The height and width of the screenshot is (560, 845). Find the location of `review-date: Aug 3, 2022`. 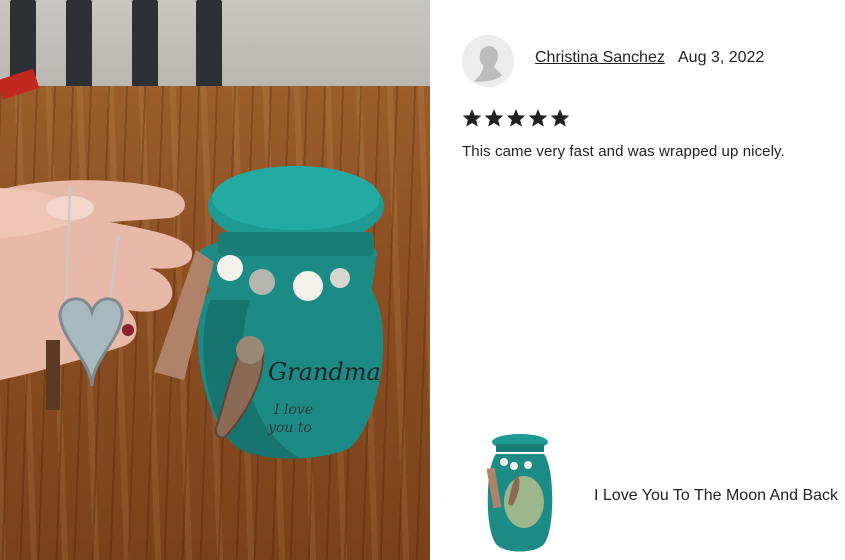

review-date: Aug 3, 2022 is located at coordinates (721, 57).